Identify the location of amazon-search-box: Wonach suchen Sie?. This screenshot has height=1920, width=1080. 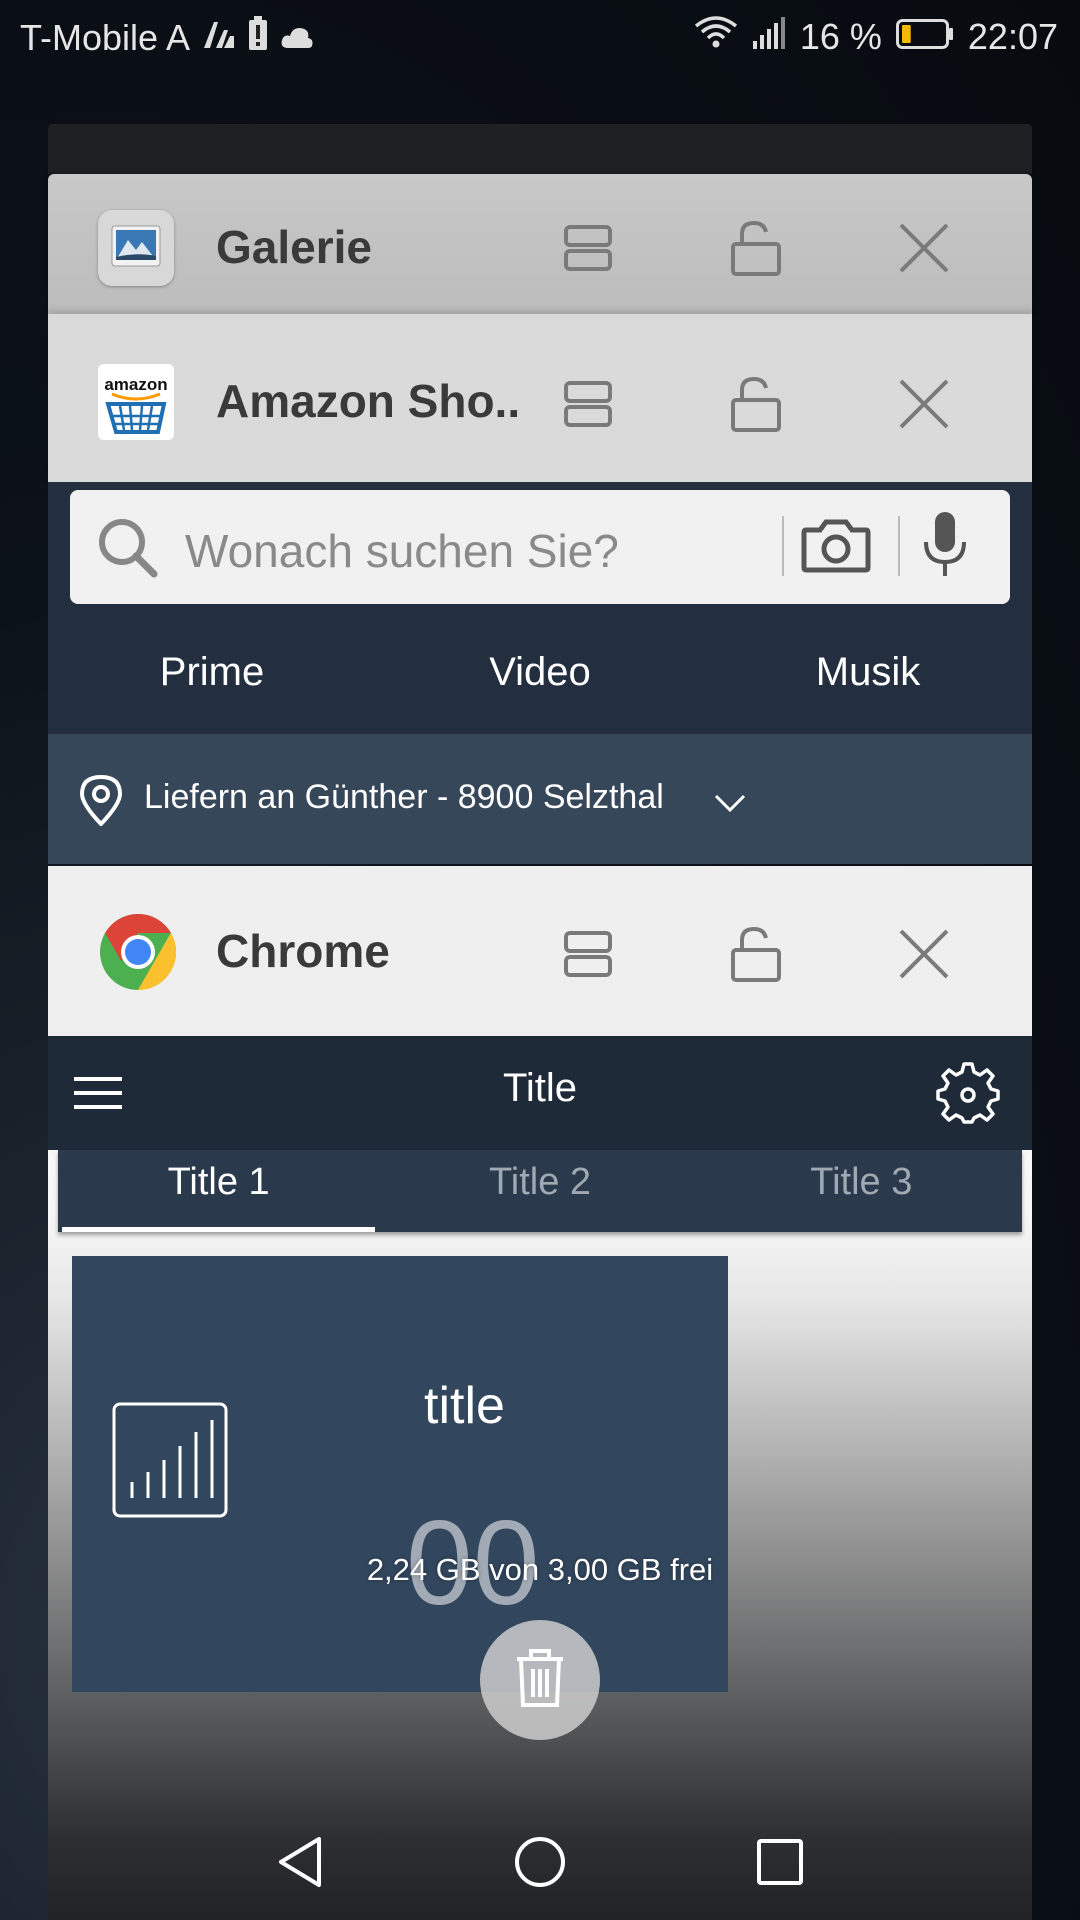
(540, 547).